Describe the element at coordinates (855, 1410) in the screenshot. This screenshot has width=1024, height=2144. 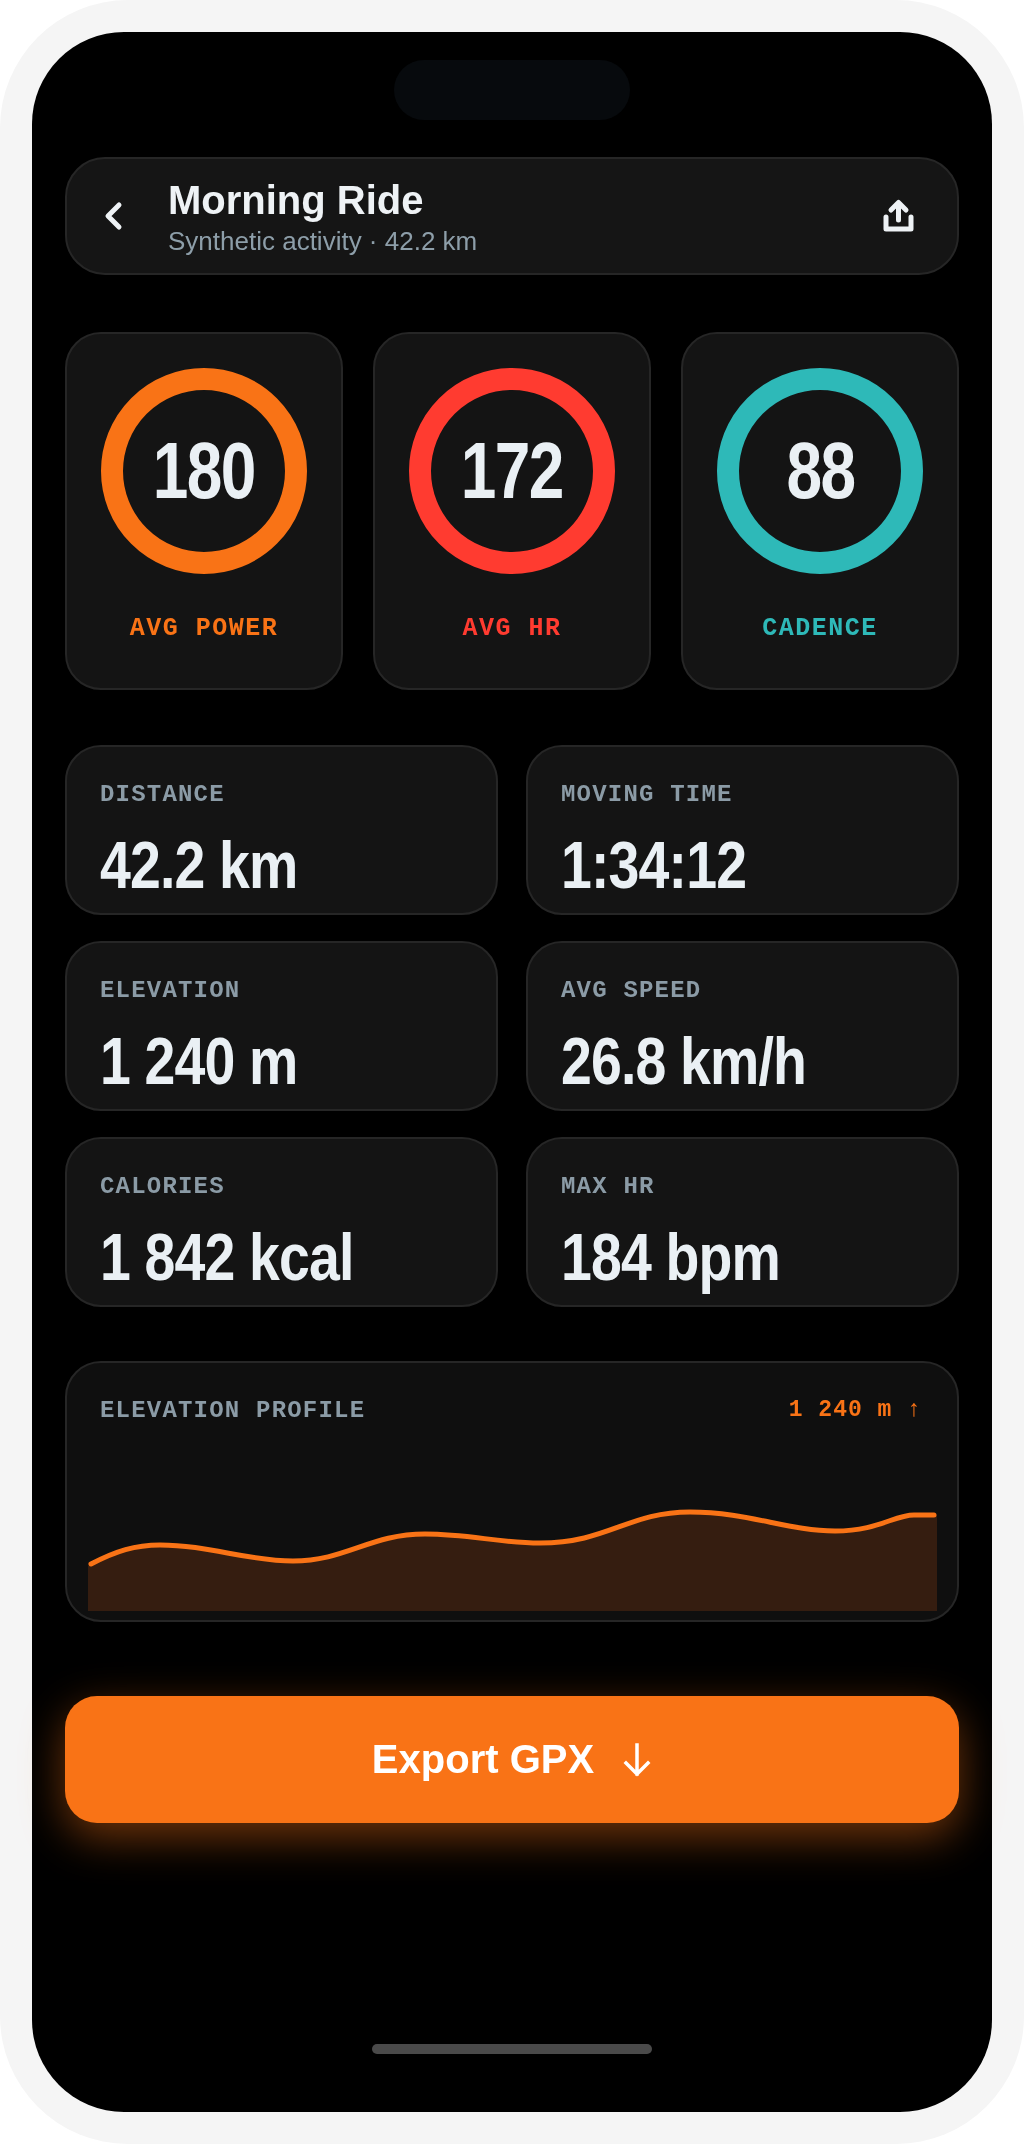
I see `elevation-gain: 1 240 m ↑` at that location.